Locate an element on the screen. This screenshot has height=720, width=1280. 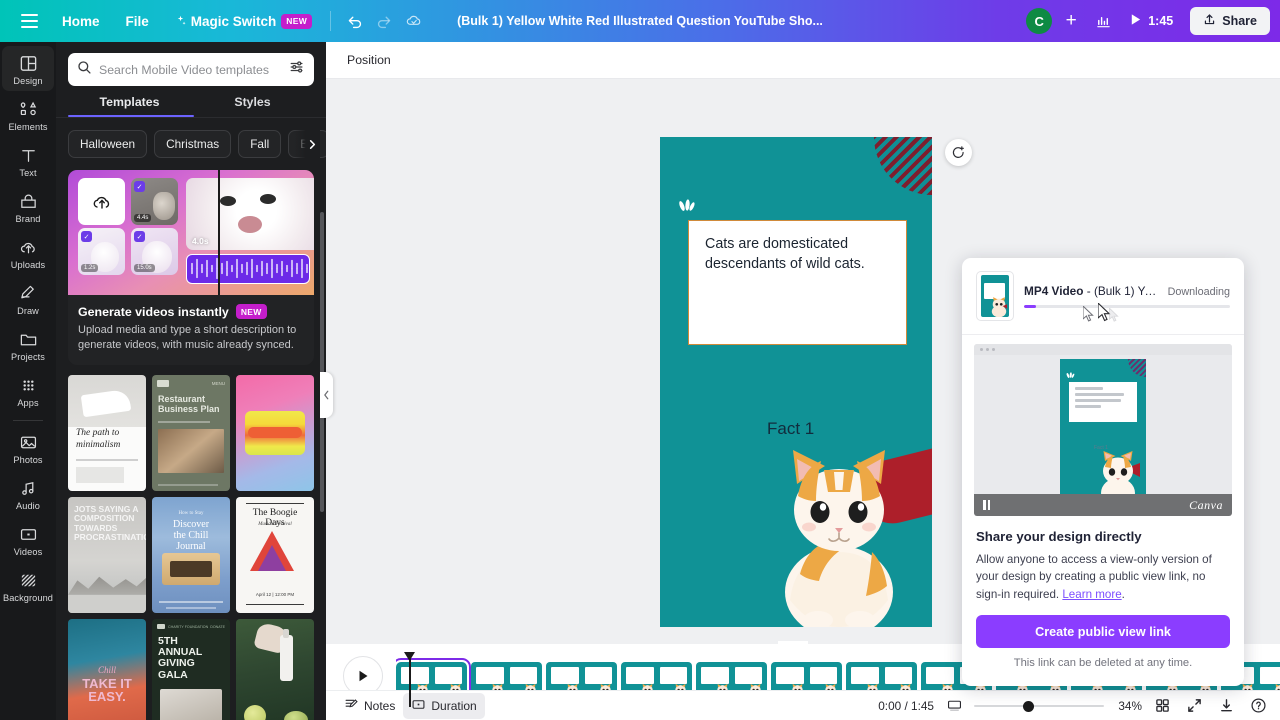
sidebar-label-apps: Apps is located at coordinates (28, 403).